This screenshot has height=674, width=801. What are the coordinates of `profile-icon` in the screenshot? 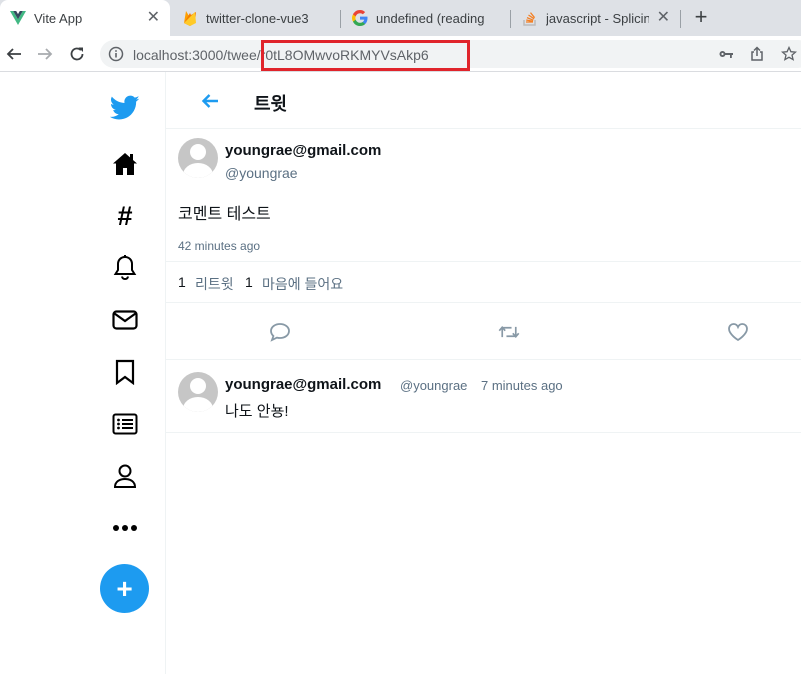 It's located at (125, 476).